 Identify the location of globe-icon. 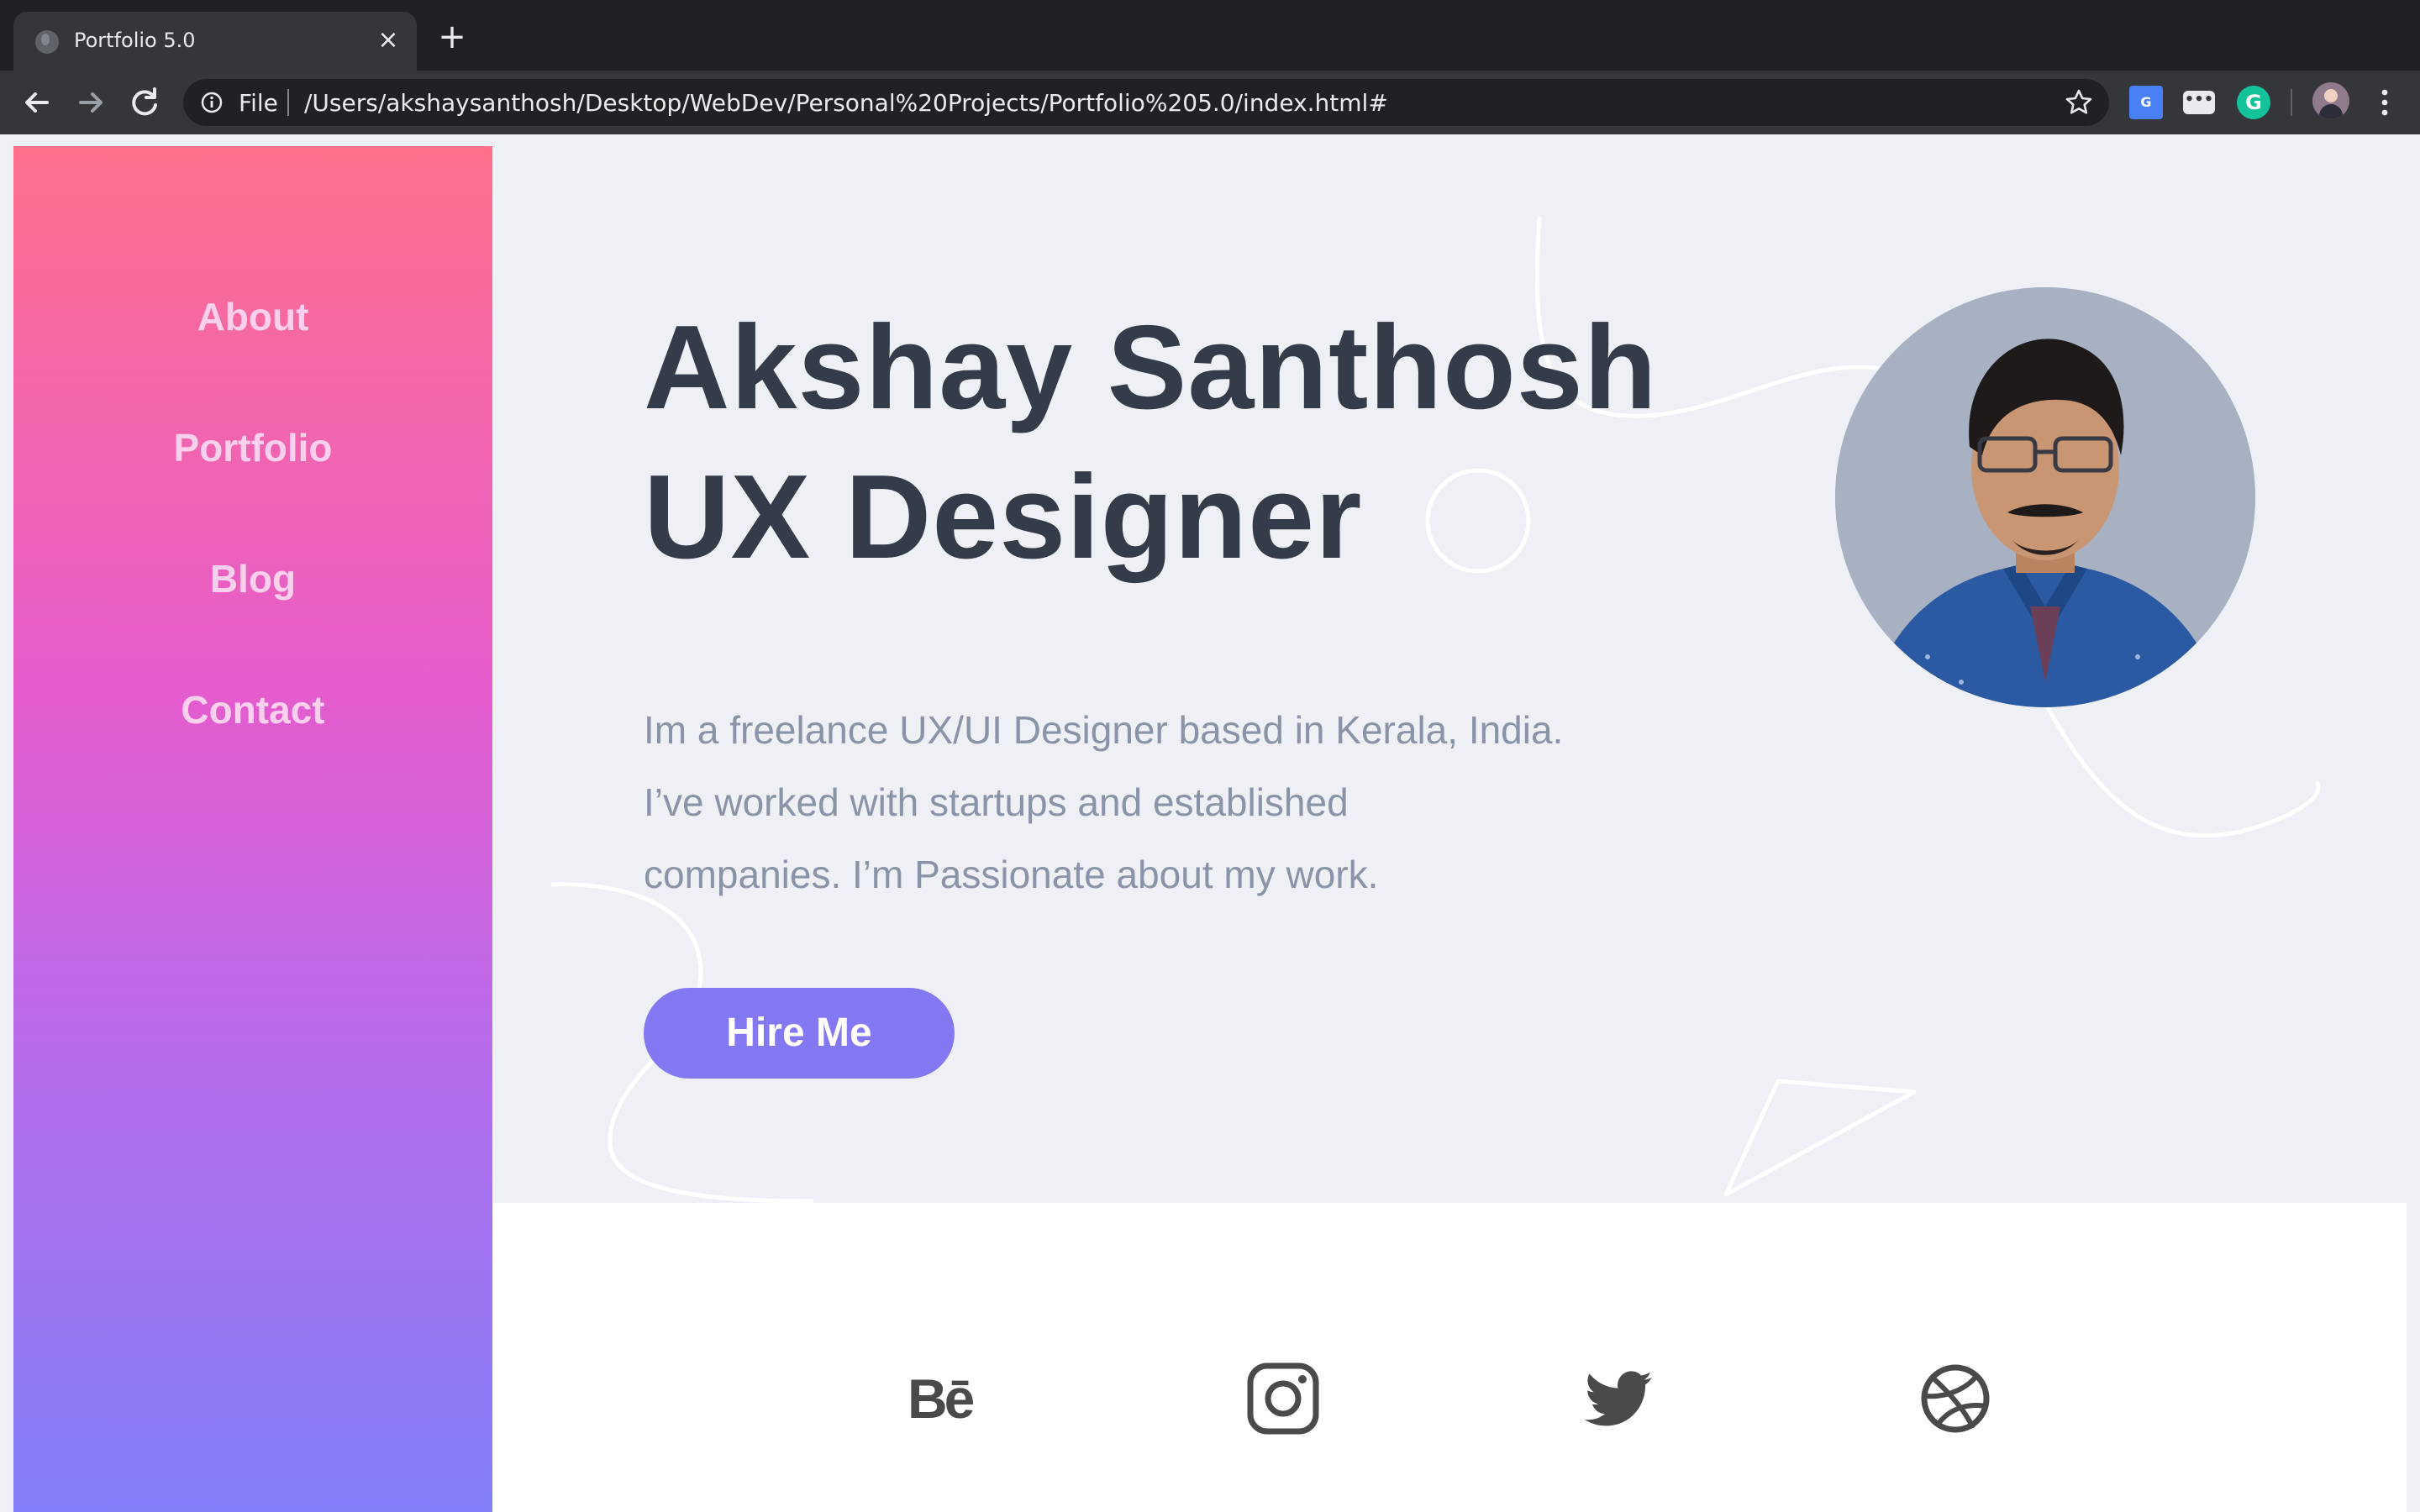
(47, 42).